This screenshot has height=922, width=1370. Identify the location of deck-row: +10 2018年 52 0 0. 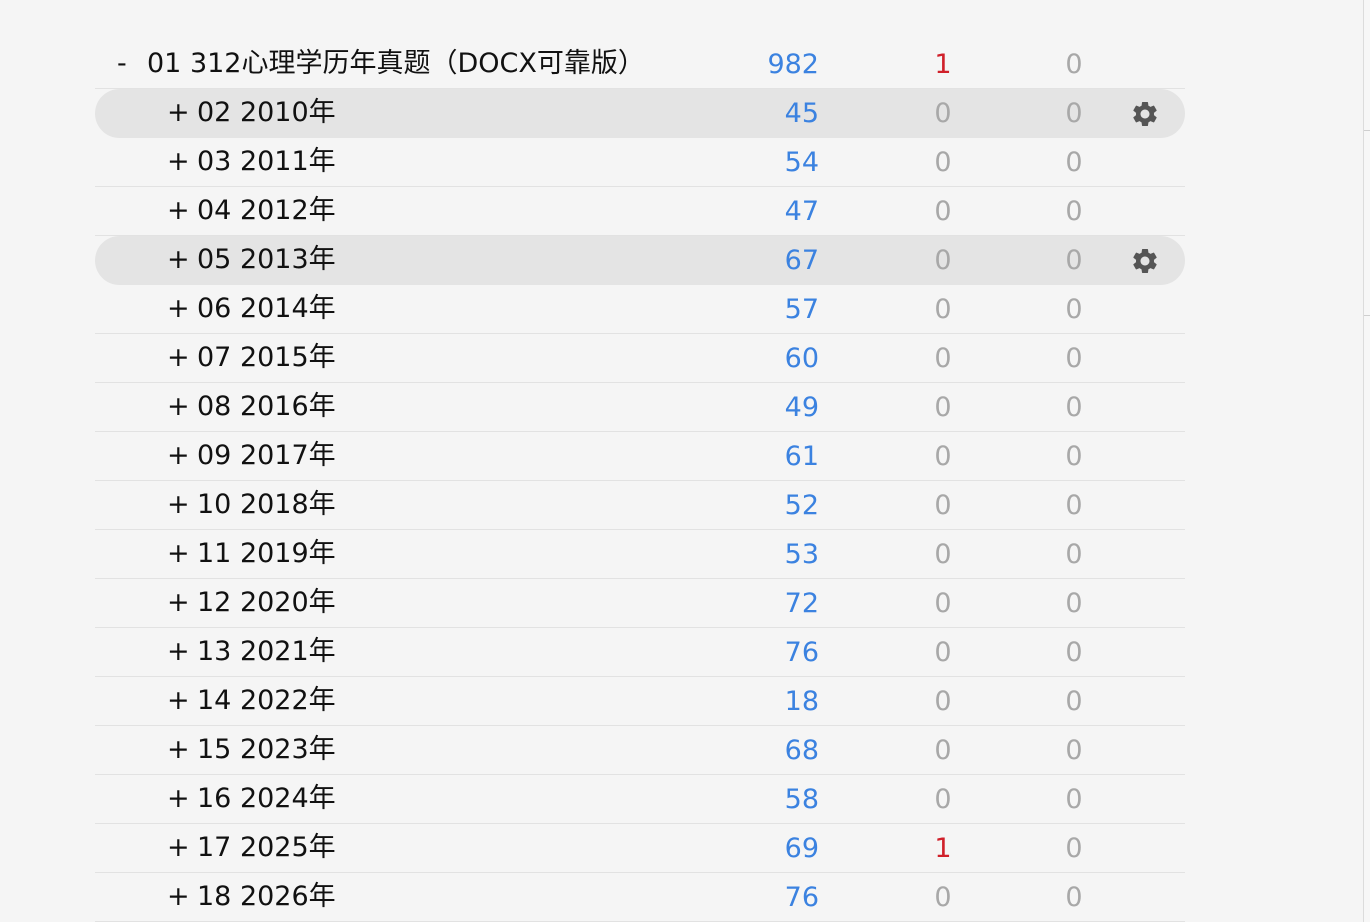
(640, 505).